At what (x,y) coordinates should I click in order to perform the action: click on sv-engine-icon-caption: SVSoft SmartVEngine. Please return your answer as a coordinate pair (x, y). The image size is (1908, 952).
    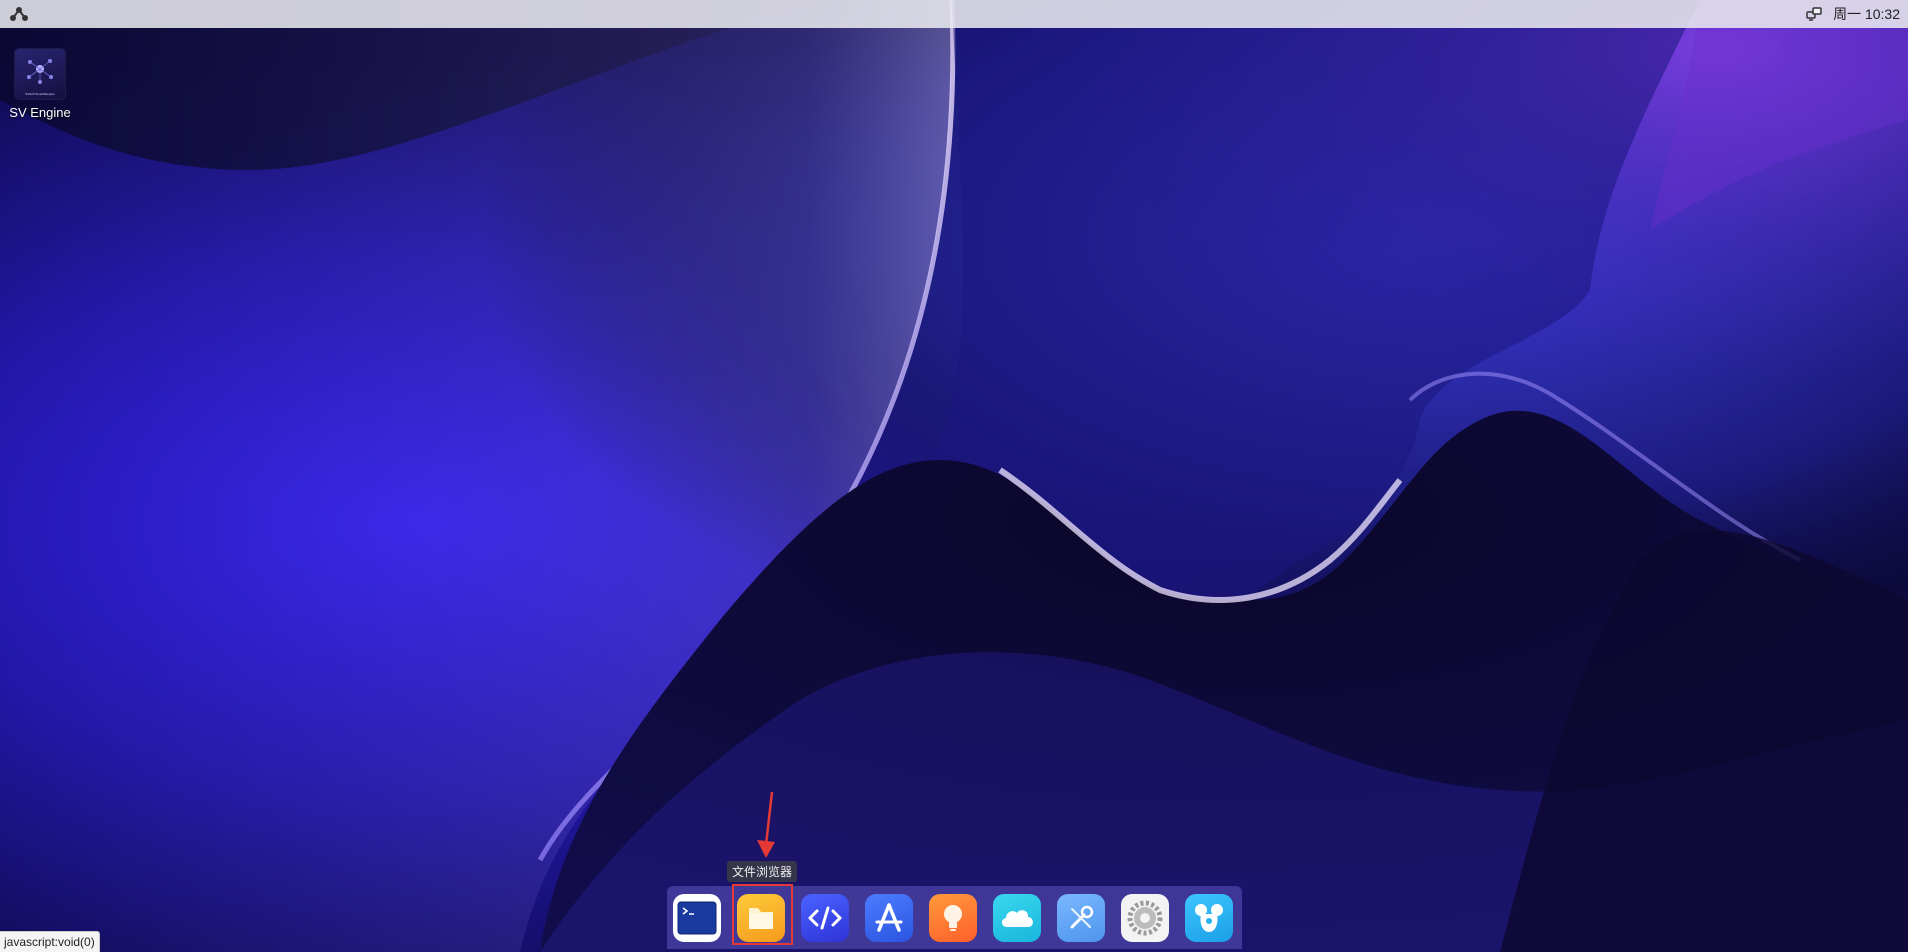
    Looking at the image, I should click on (40, 94).